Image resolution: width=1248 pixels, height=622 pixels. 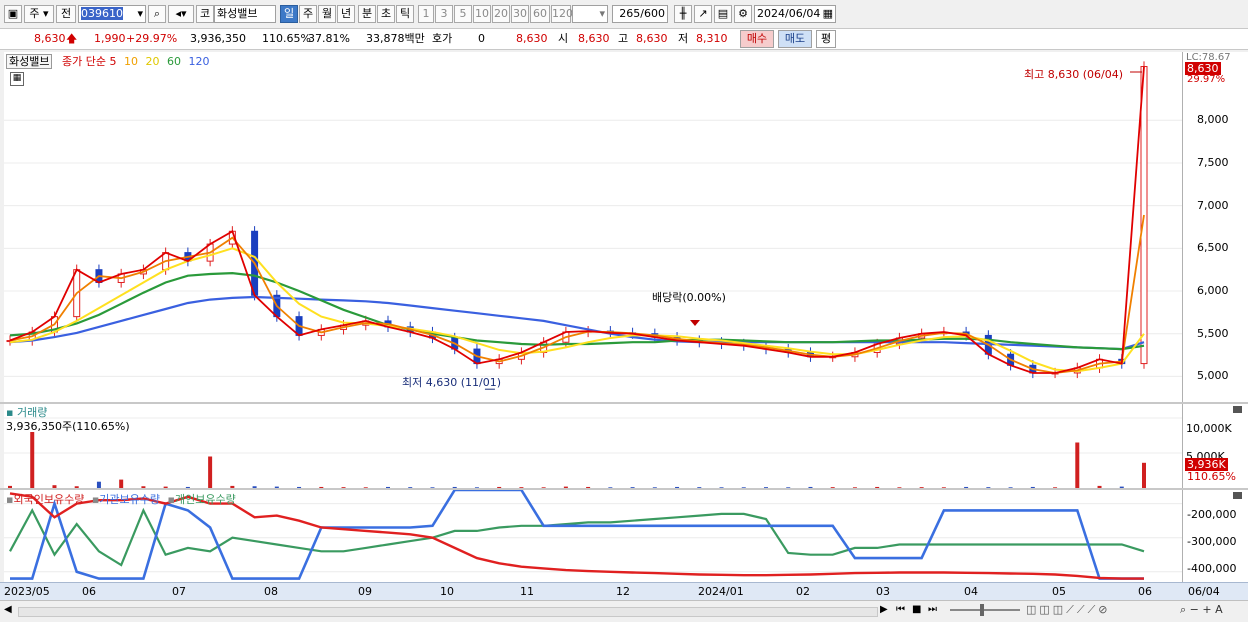 I want to click on scroll-left-icon: ◀, so click(x=8, y=609).